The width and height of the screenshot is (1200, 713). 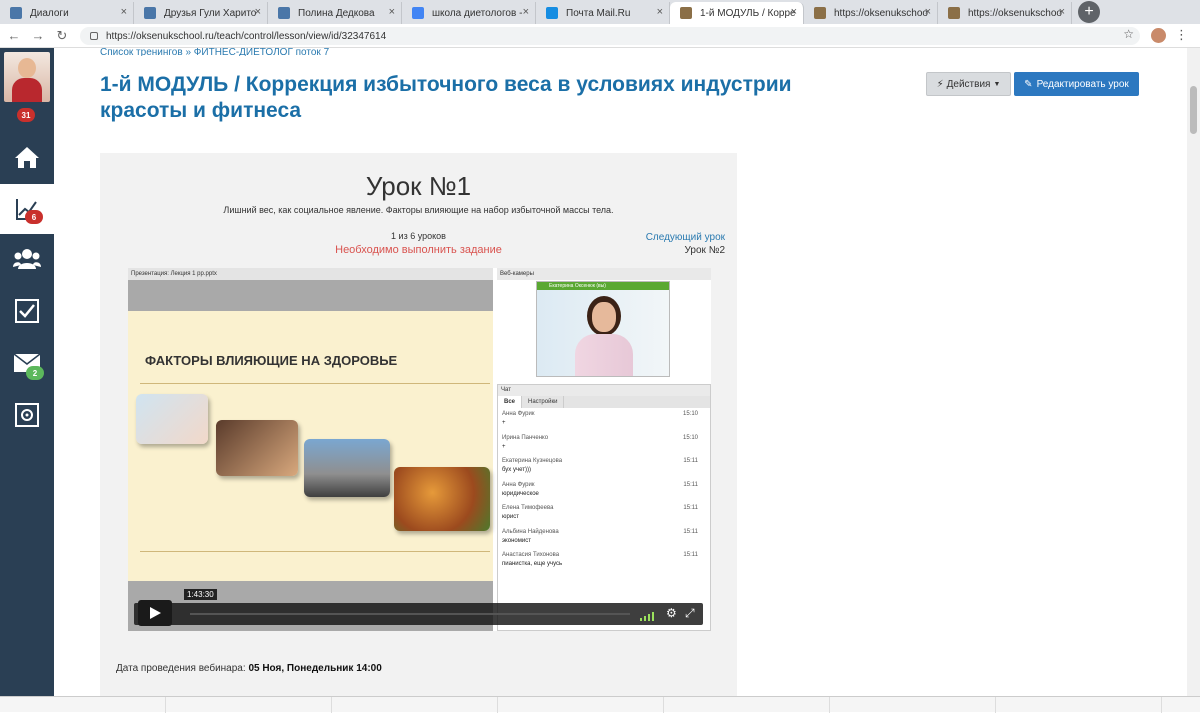 I want to click on next-lesson-link: Следующий урок, so click(x=685, y=237).